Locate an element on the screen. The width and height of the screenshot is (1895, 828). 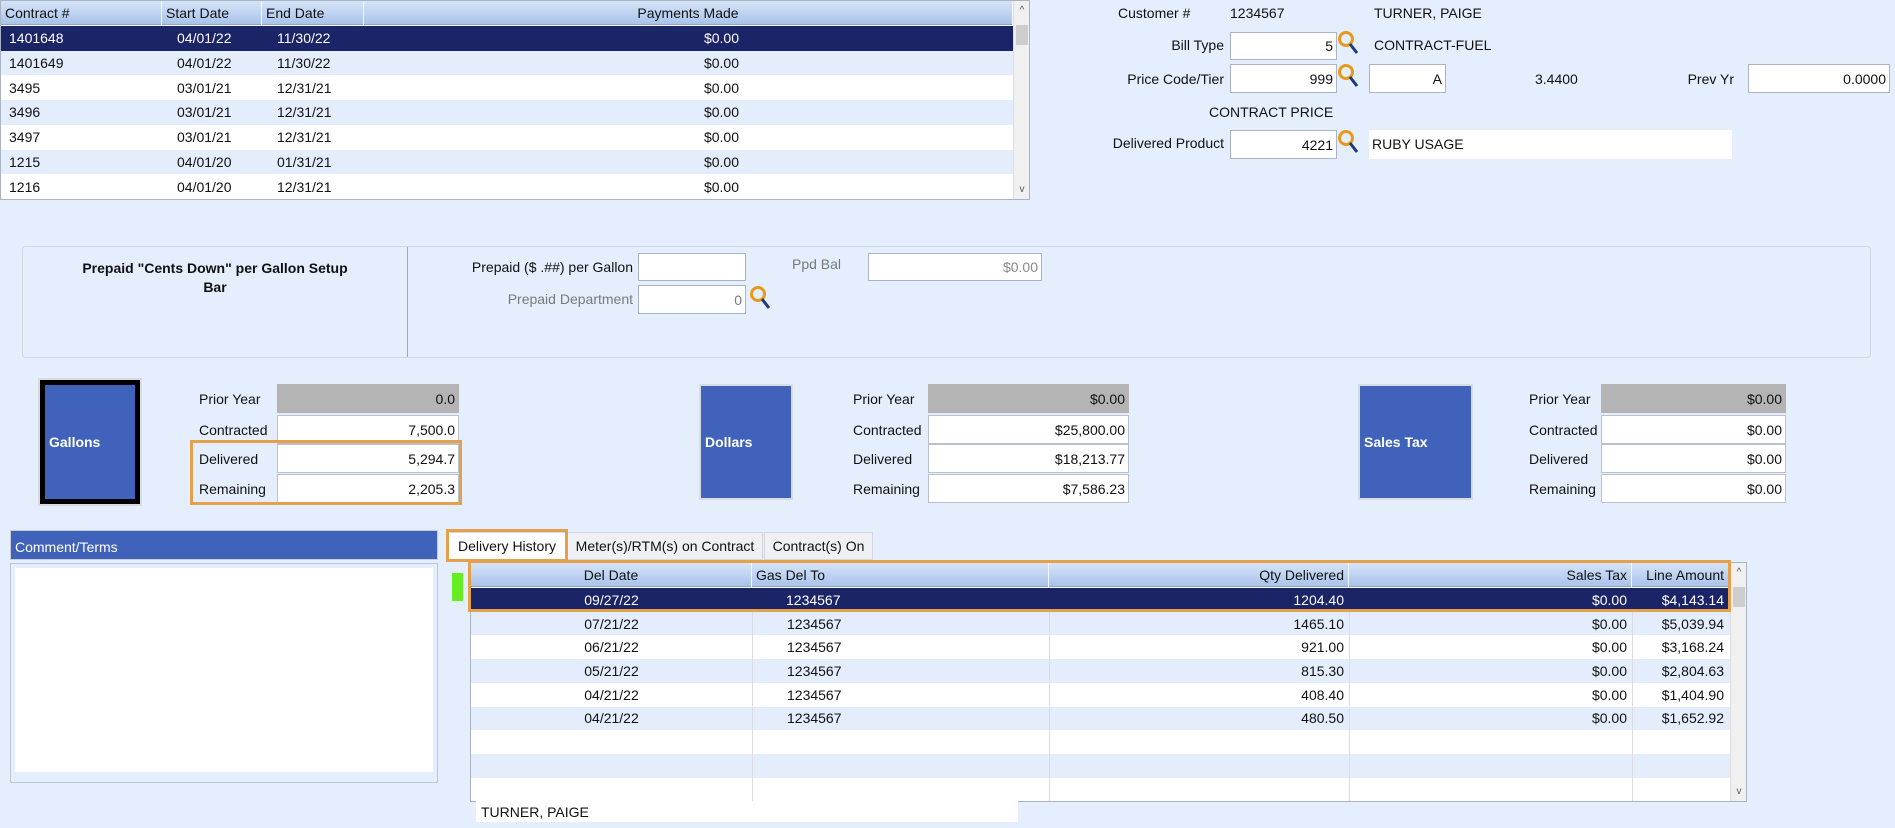
col-payments: Payments Made is located at coordinates (688, 13).